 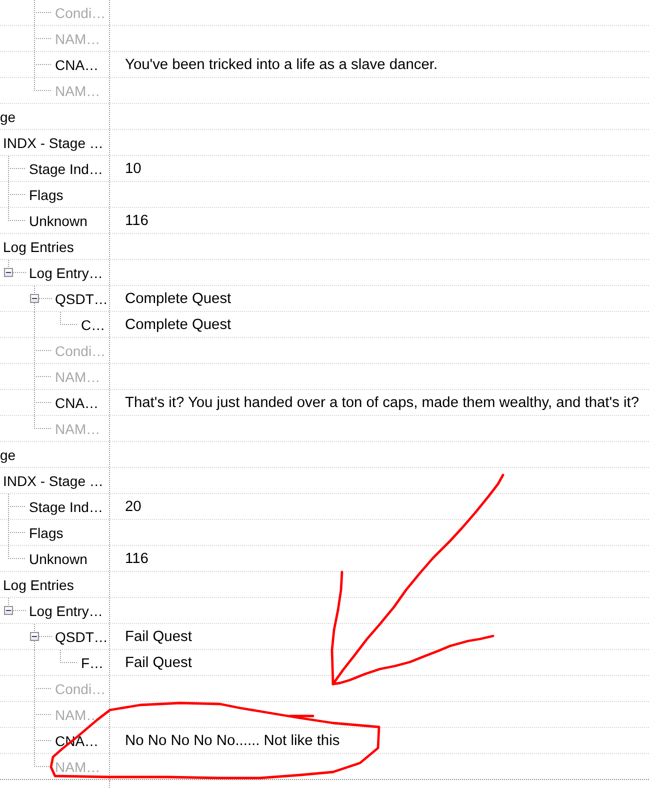 I want to click on field-value: That's it? You just handed over a ton of caps, made them wealthy, and that's it?, so click(x=382, y=403).